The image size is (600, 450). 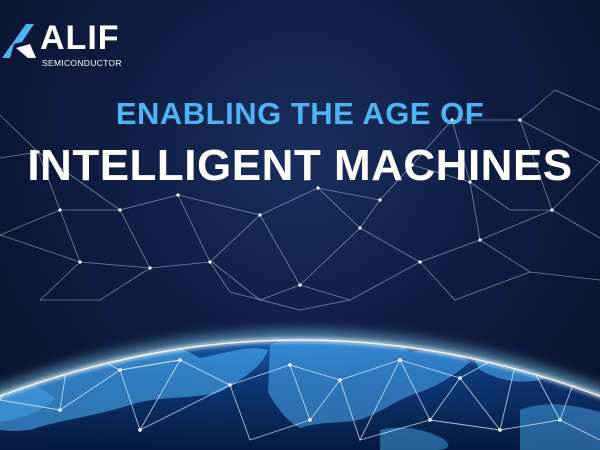 I want to click on headline-line-1: ENABLING THE AGE OF, so click(x=300, y=113).